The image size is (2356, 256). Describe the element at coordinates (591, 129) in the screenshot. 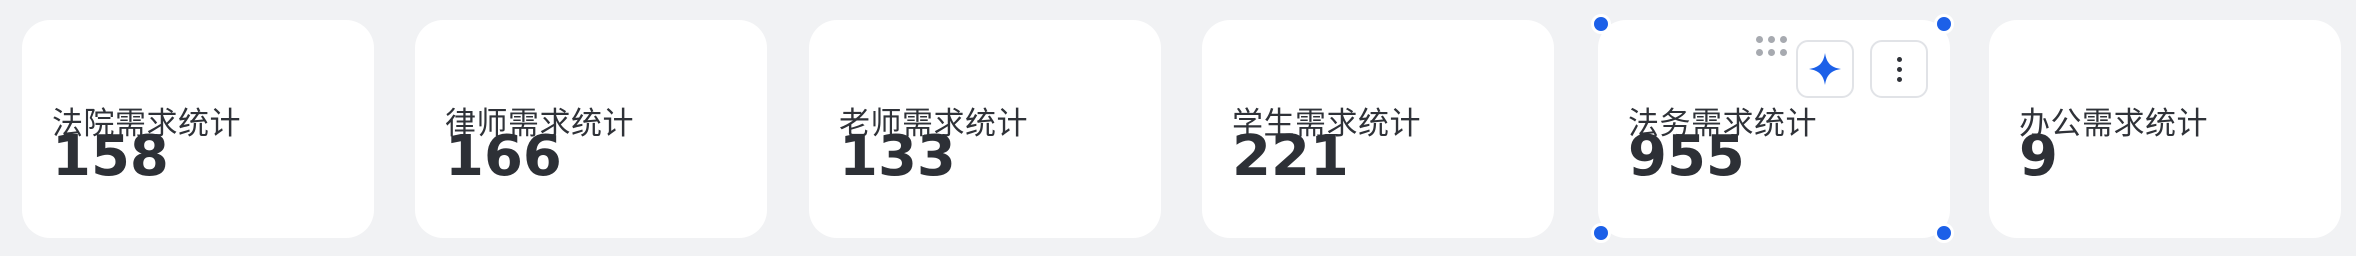

I see `stat-card-lawyer: 律师需求统计 166` at that location.